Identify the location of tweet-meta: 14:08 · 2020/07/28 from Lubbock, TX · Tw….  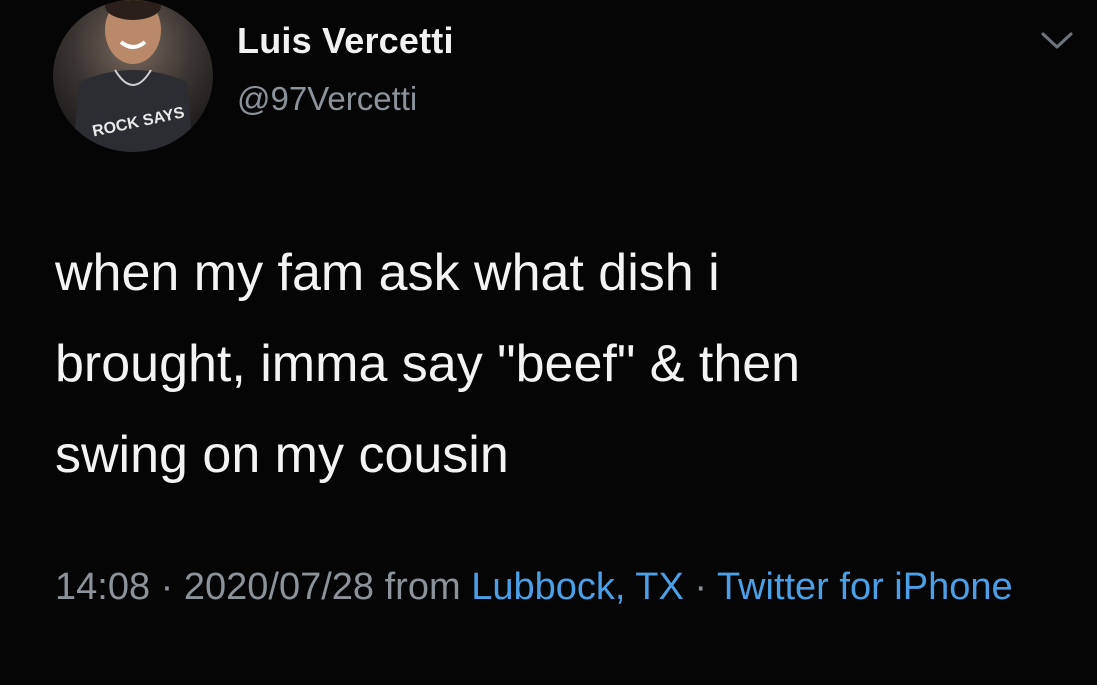
(555, 587).